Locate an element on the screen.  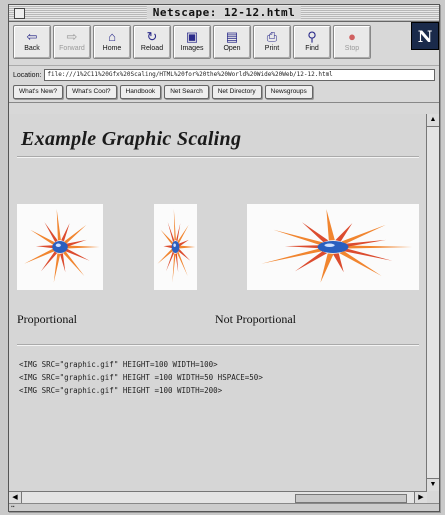
reload-button: ↻ Reload is located at coordinates (152, 42).